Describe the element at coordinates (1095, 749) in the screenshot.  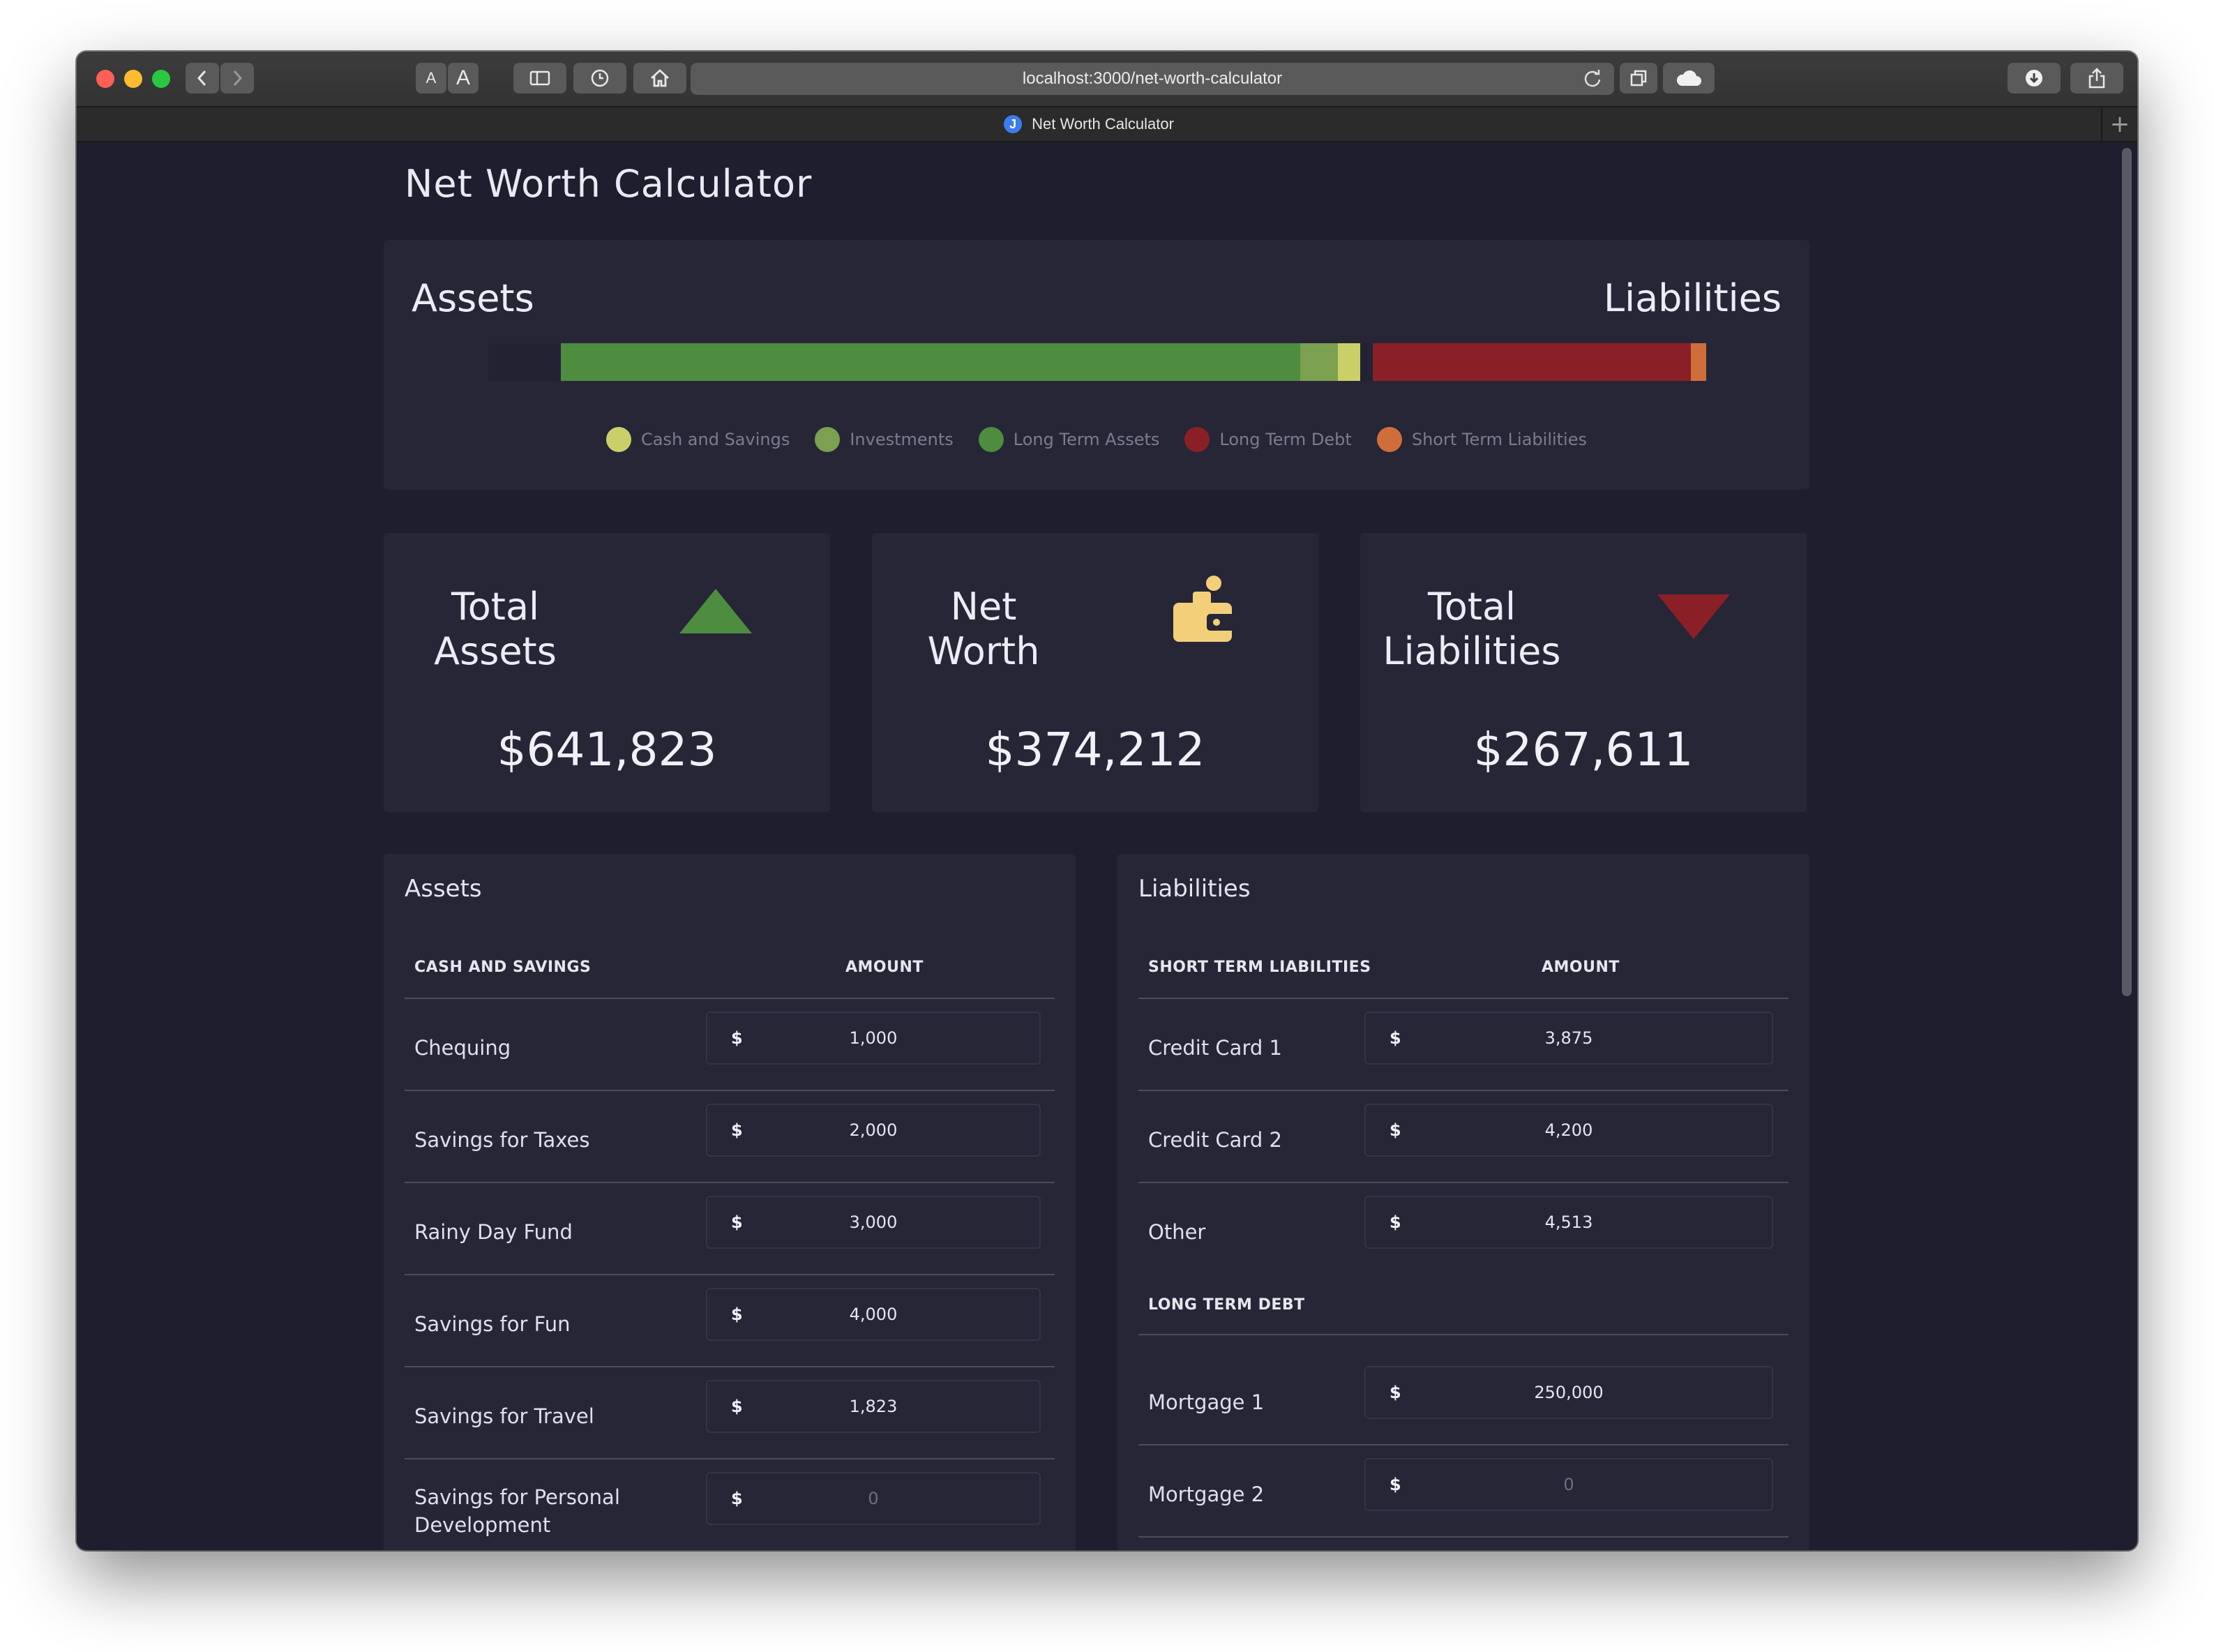
I see `stat-value: $374,212` at that location.